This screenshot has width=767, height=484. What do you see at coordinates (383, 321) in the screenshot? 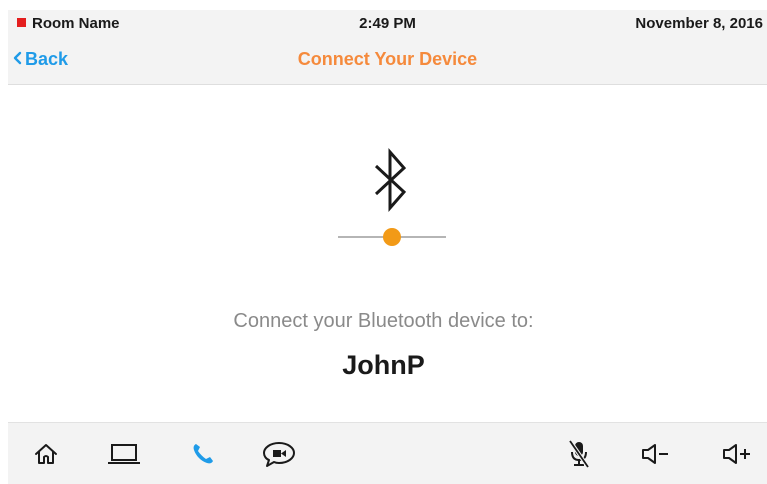
I see `connect-instructions: Connect your Bluetooth device to:` at bounding box center [383, 321].